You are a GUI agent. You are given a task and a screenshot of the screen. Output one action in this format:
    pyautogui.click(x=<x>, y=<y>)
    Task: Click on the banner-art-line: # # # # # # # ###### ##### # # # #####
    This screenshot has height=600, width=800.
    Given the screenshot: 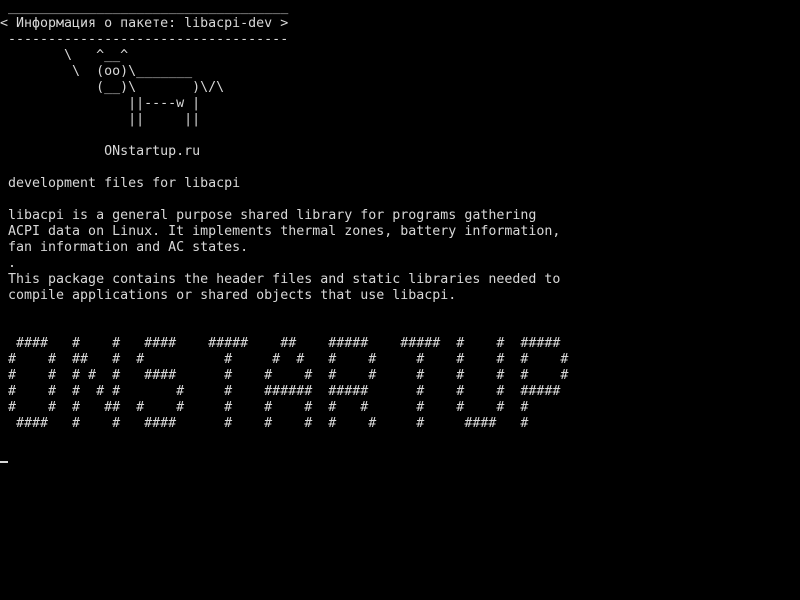 What is the action you would take?
    pyautogui.click(x=280, y=391)
    